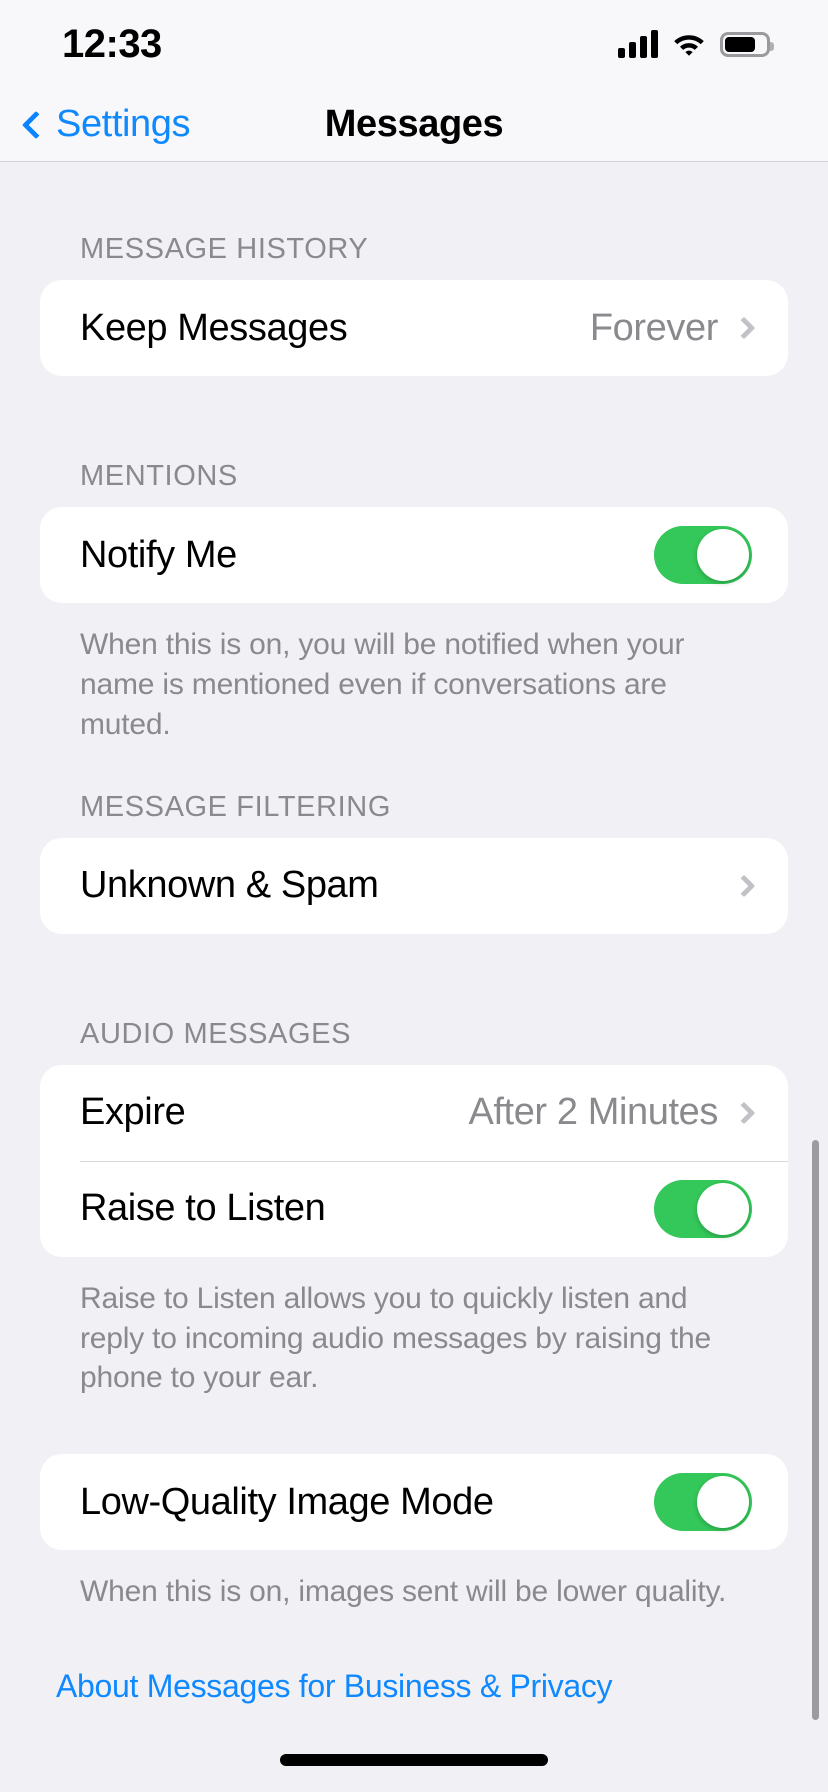  What do you see at coordinates (112, 43) in the screenshot?
I see `status-bar-time: 12:33` at bounding box center [112, 43].